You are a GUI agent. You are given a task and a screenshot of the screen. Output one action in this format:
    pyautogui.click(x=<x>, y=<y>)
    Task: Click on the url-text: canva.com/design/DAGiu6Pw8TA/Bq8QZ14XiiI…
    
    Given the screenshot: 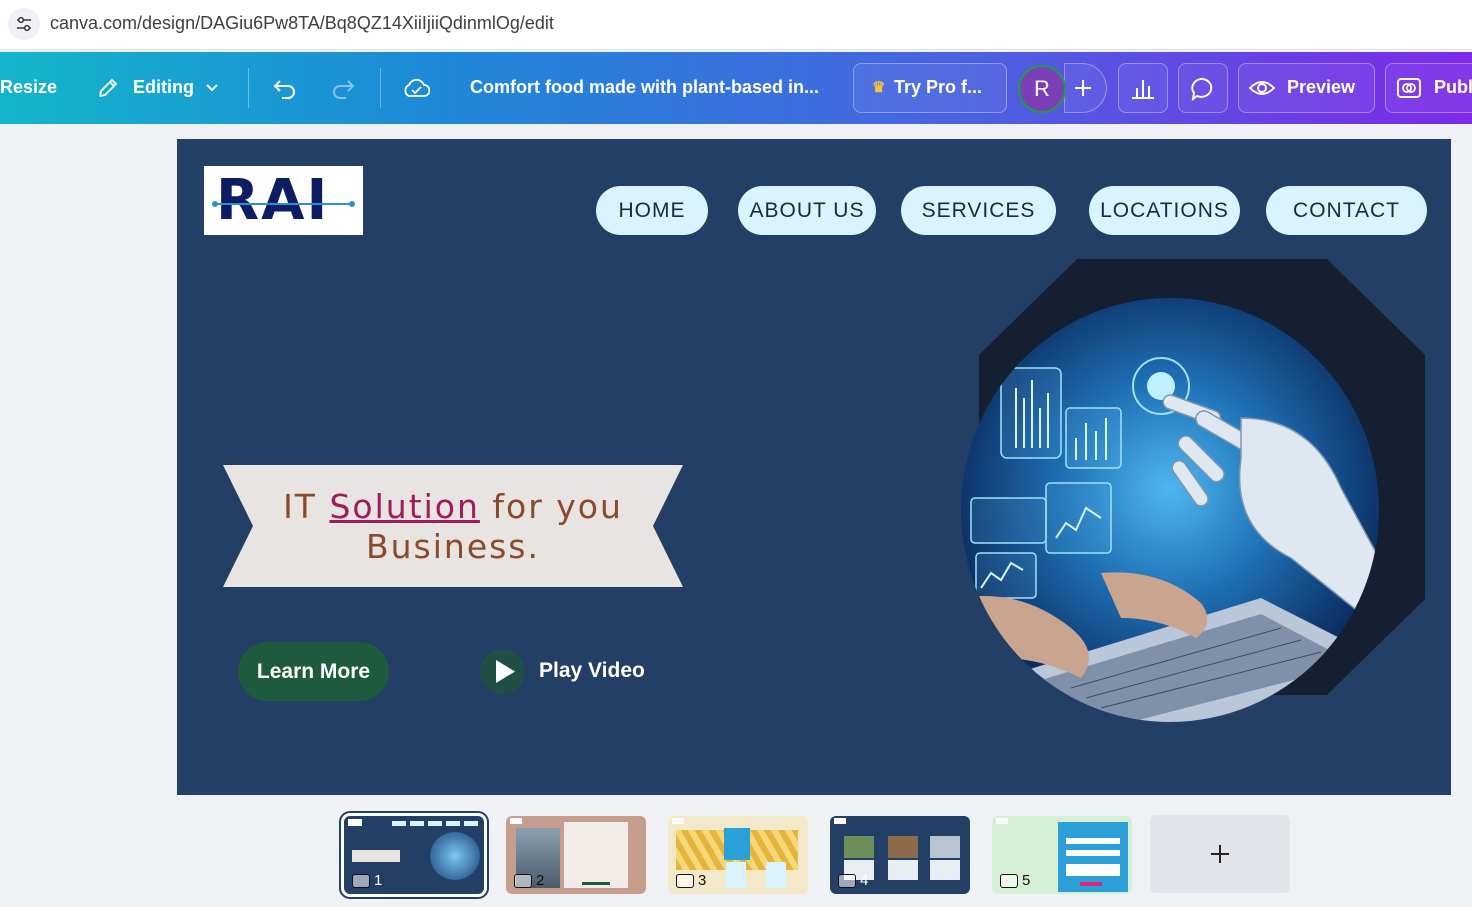 What is the action you would take?
    pyautogui.click(x=302, y=23)
    